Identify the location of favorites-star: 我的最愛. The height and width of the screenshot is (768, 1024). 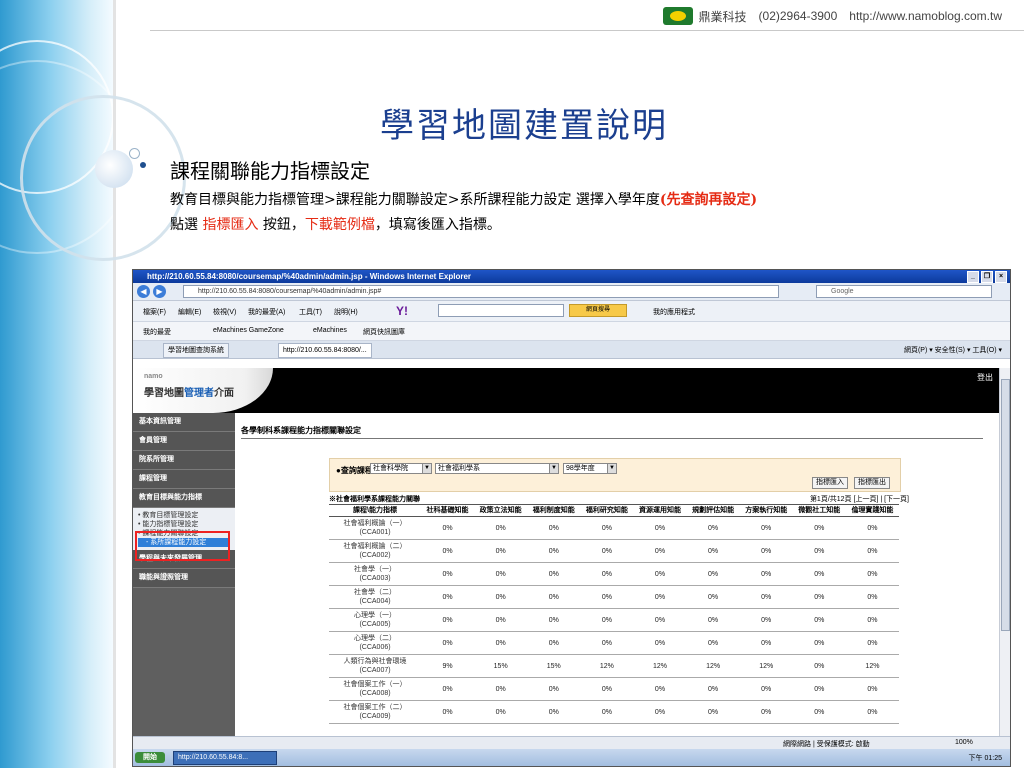
(157, 332).